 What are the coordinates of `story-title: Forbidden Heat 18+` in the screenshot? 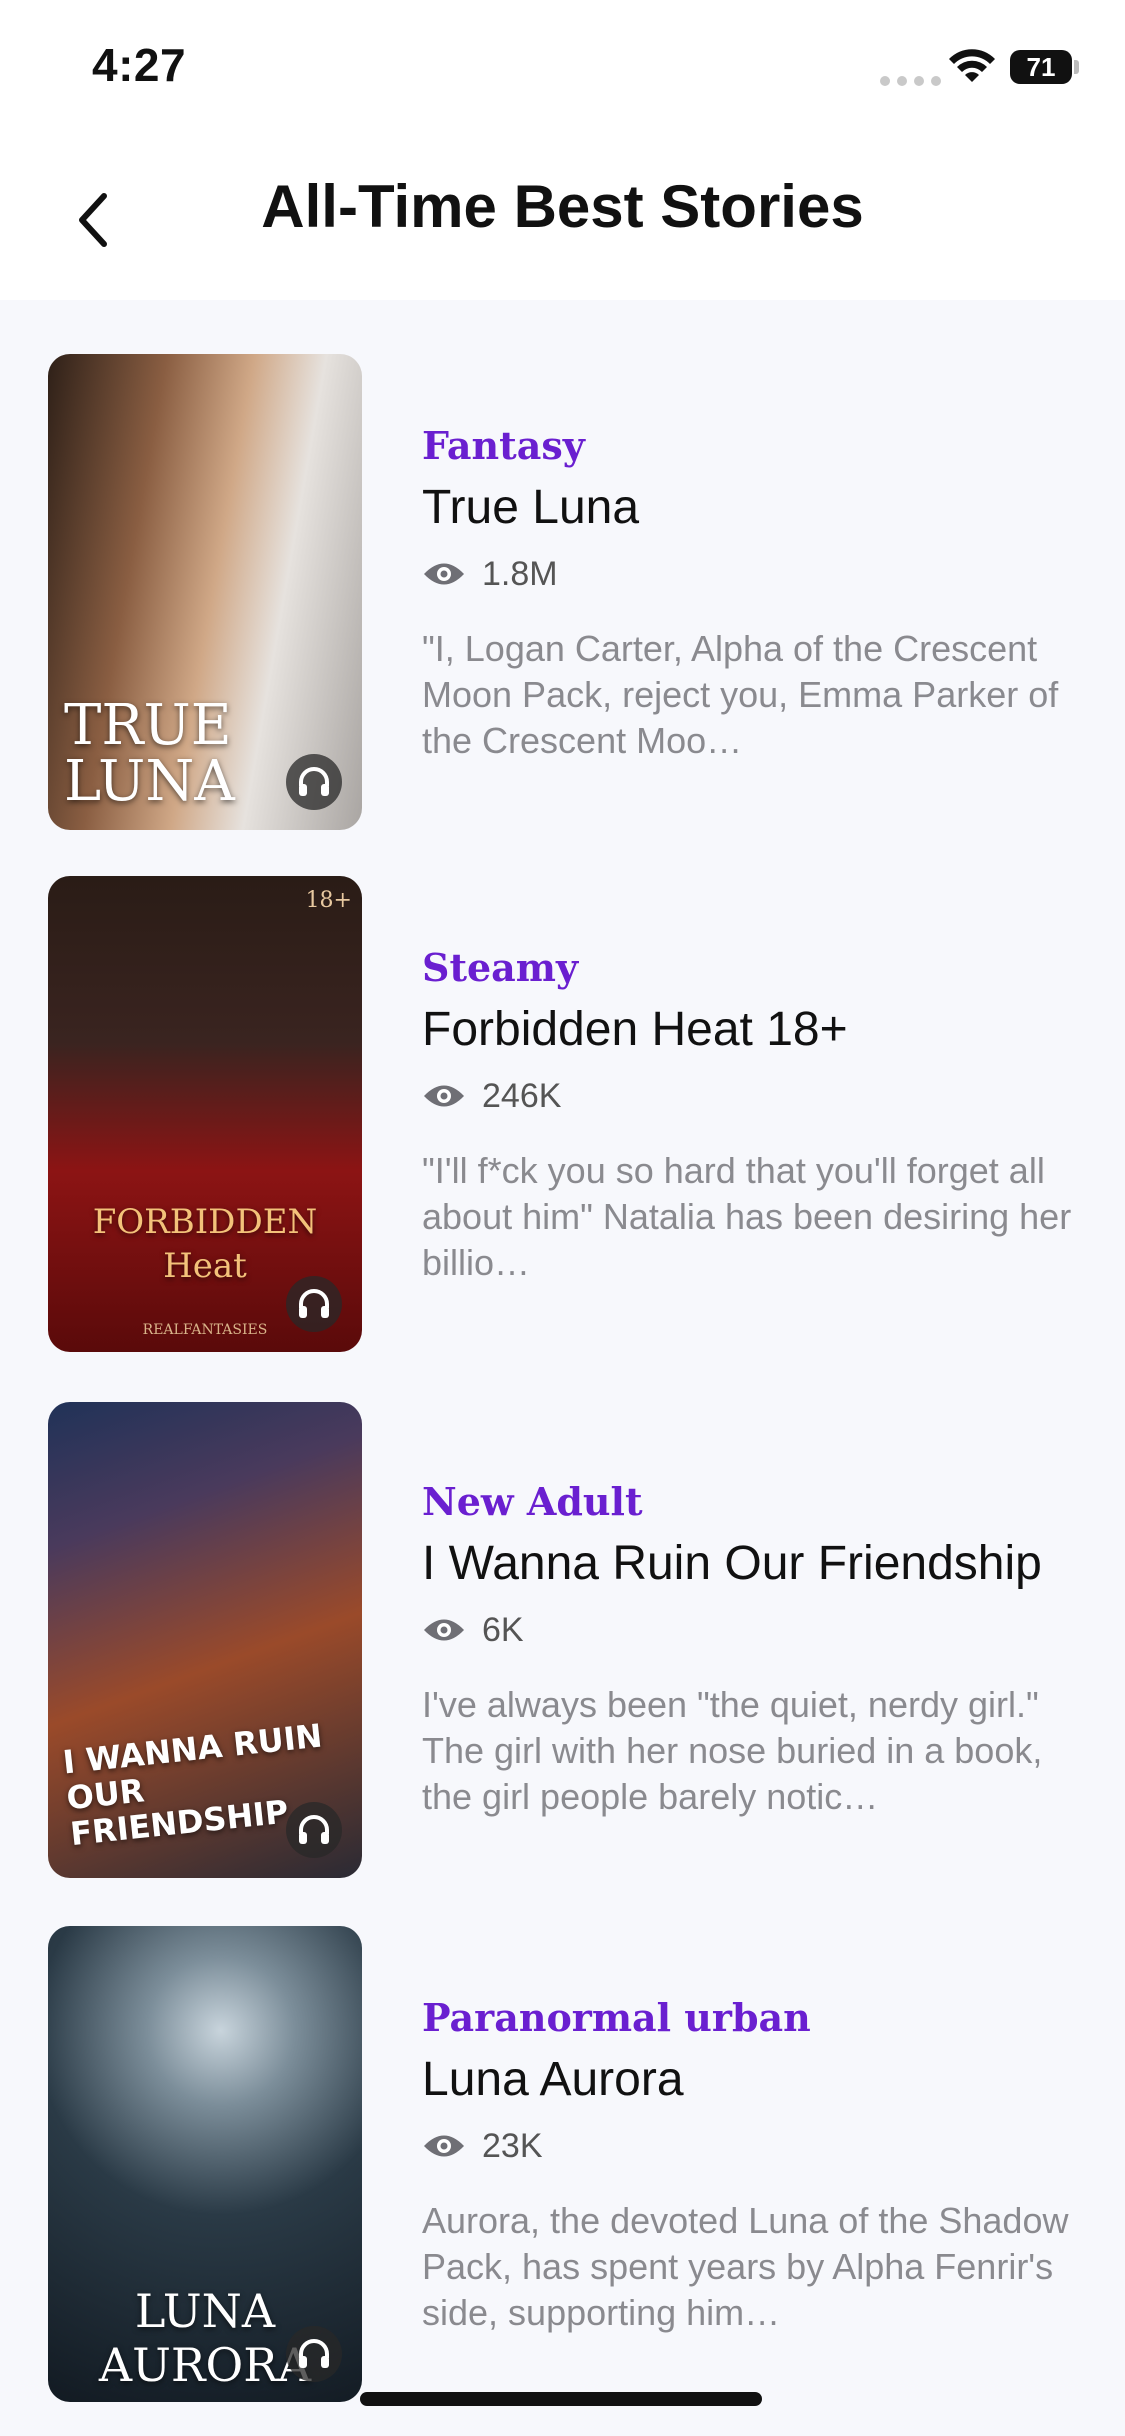 It's located at (635, 1029).